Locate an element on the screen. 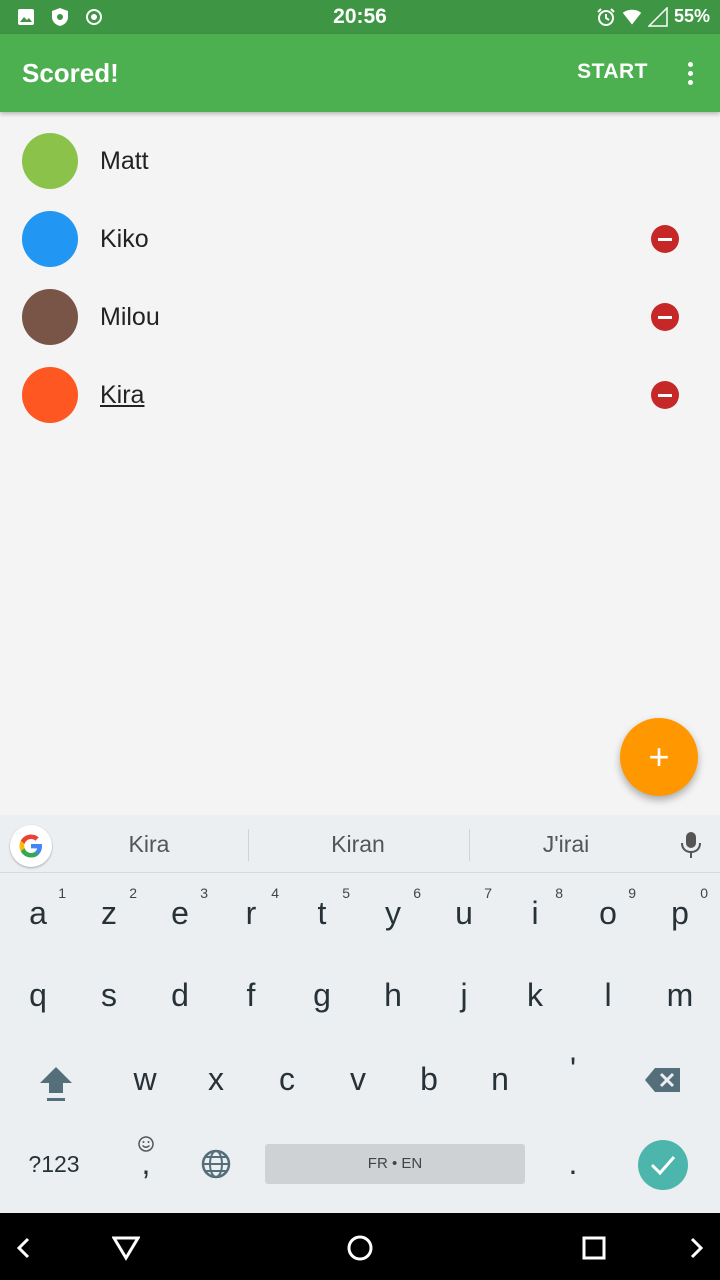 The width and height of the screenshot is (720, 1280). navigation-bar is located at coordinates (360, 1246).